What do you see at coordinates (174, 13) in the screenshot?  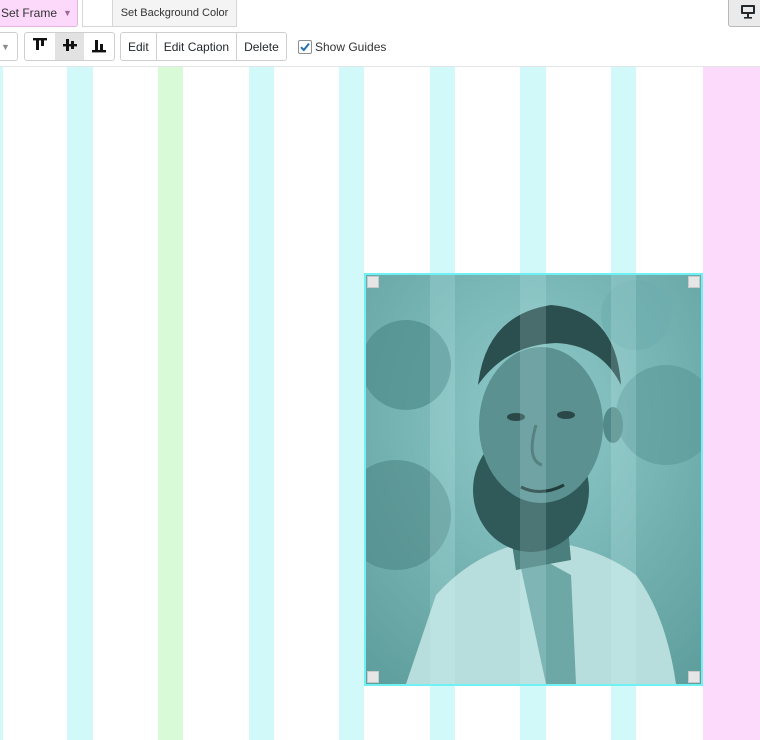 I see `set-background-color-button: Set Background Color` at bounding box center [174, 13].